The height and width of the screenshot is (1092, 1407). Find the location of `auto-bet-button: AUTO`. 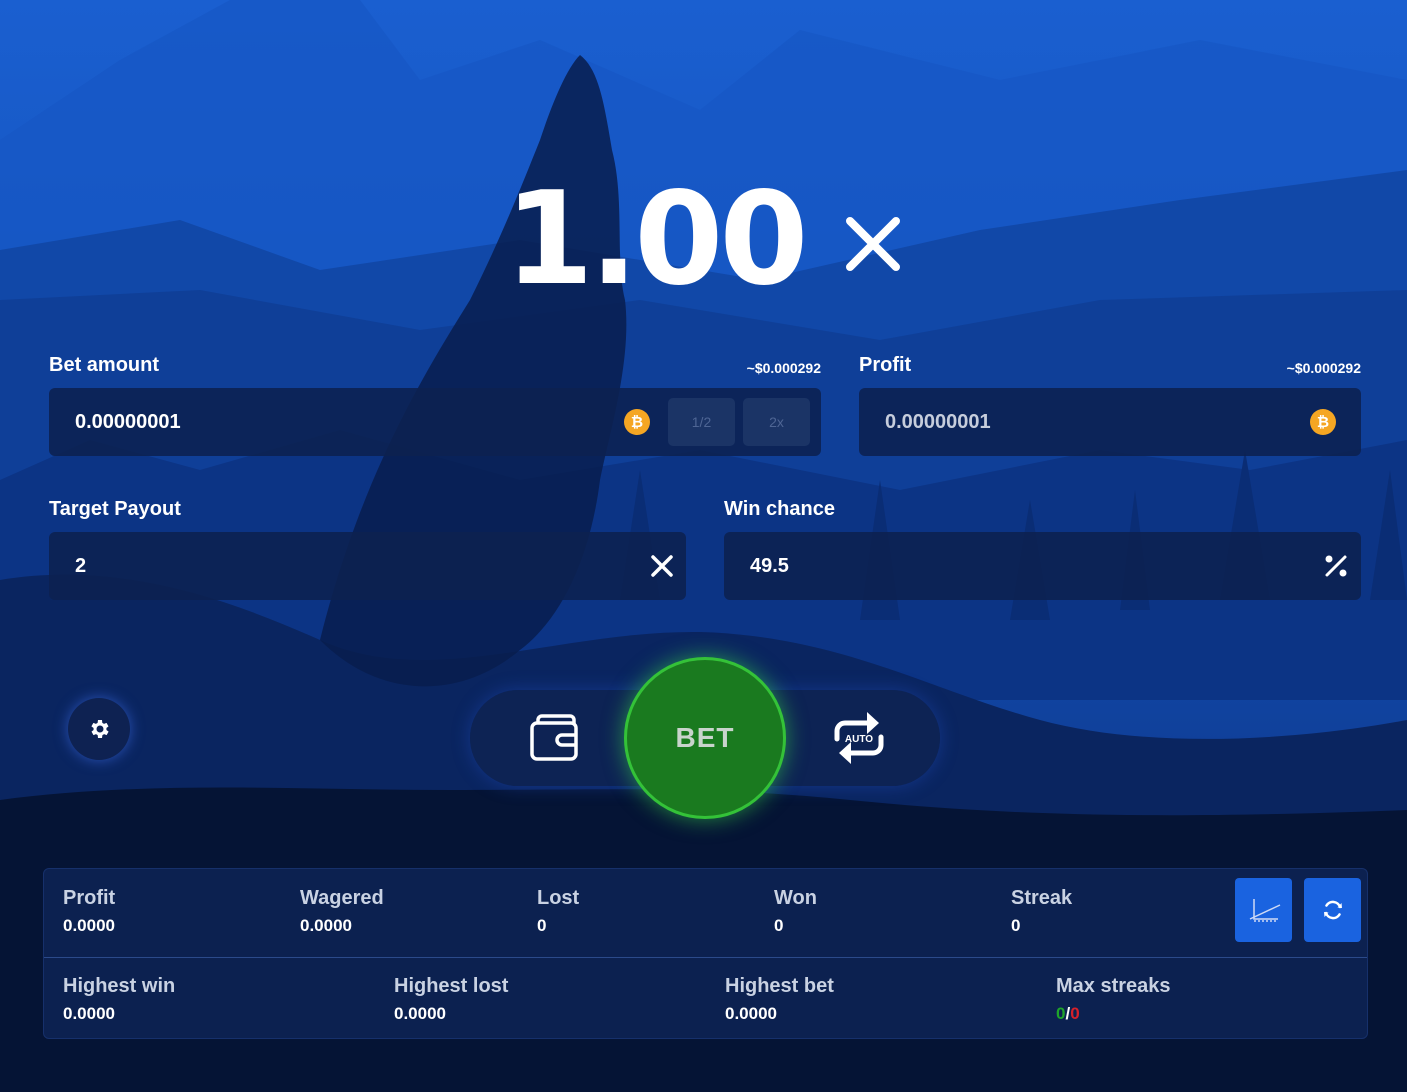

auto-bet-button: AUTO is located at coordinates (859, 738).